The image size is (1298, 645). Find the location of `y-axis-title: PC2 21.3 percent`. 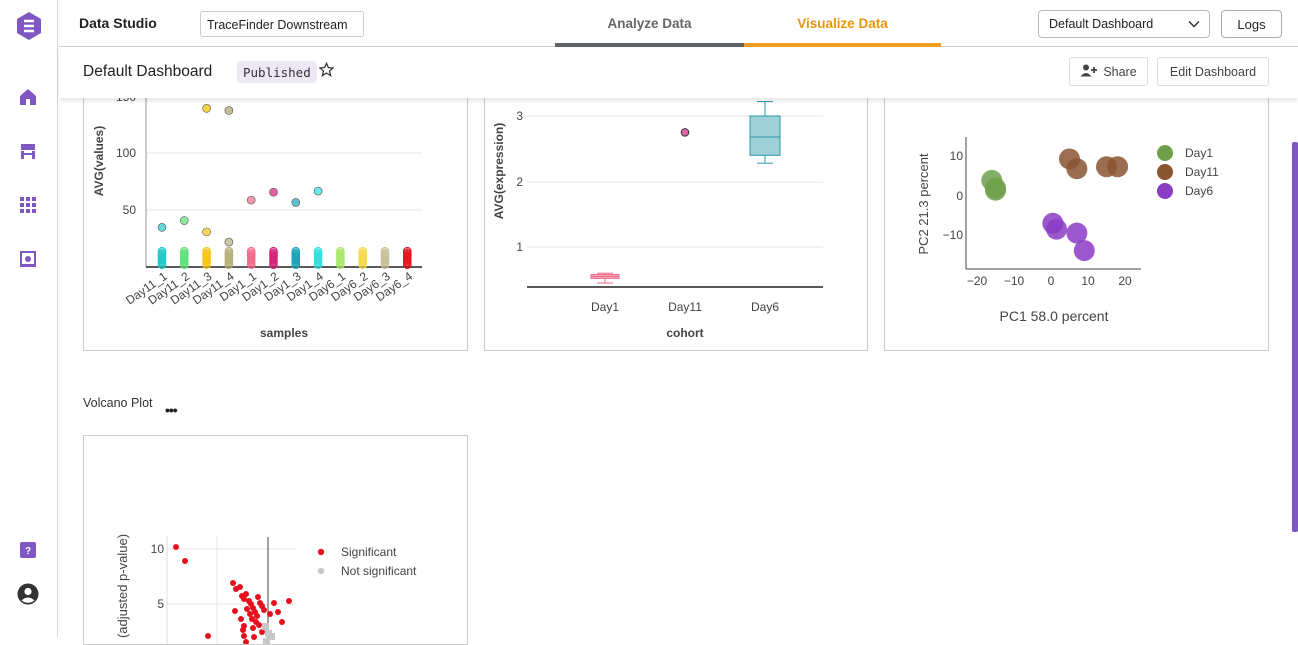

y-axis-title: PC2 21.3 percent is located at coordinates (923, 204).